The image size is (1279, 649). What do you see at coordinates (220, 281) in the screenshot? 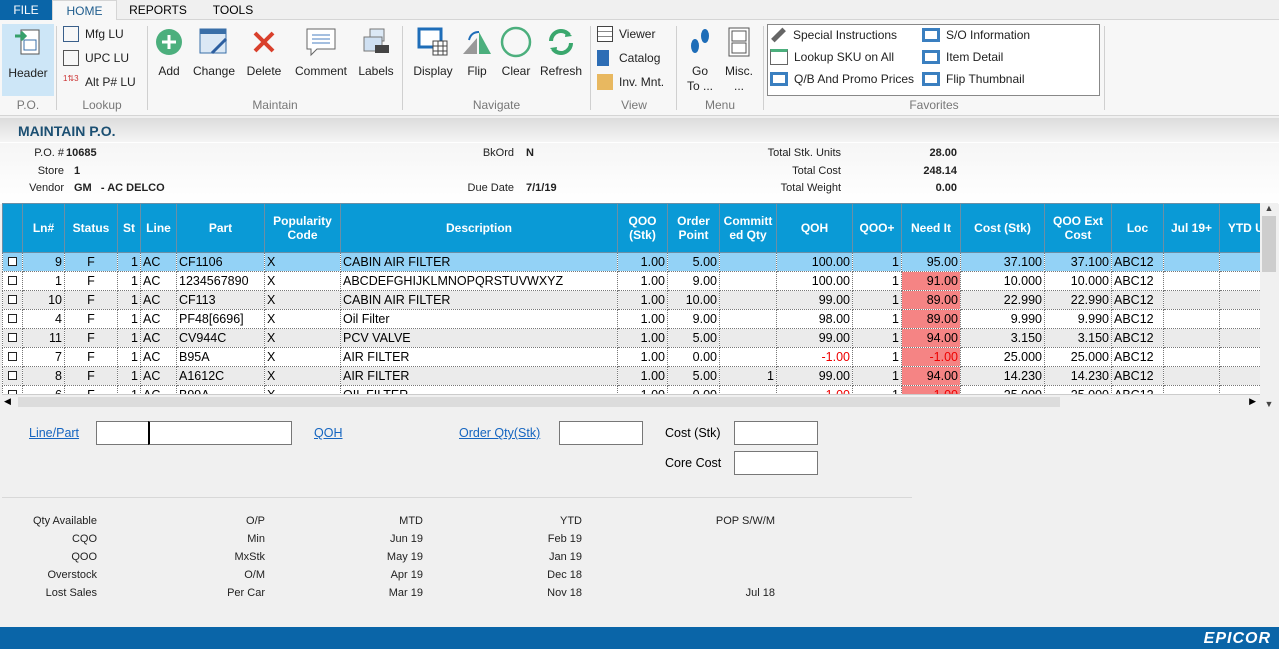
I see `cell: 1234567890` at bounding box center [220, 281].